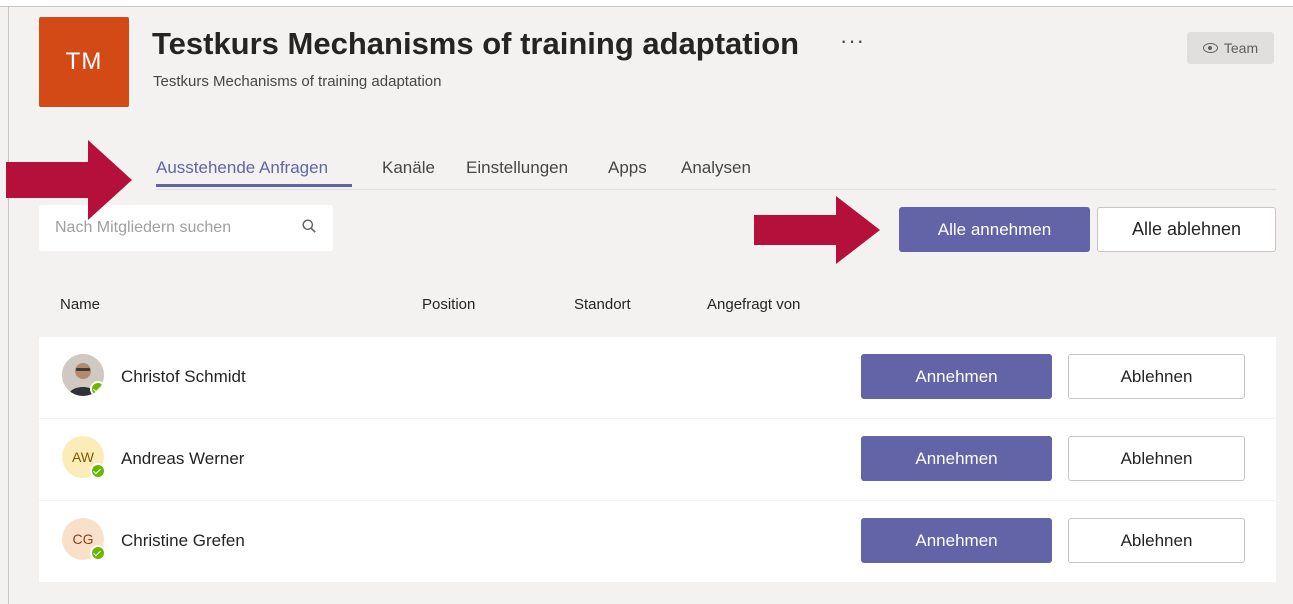 Image resolution: width=1293 pixels, height=604 pixels. I want to click on window-top-border, so click(646, 3).